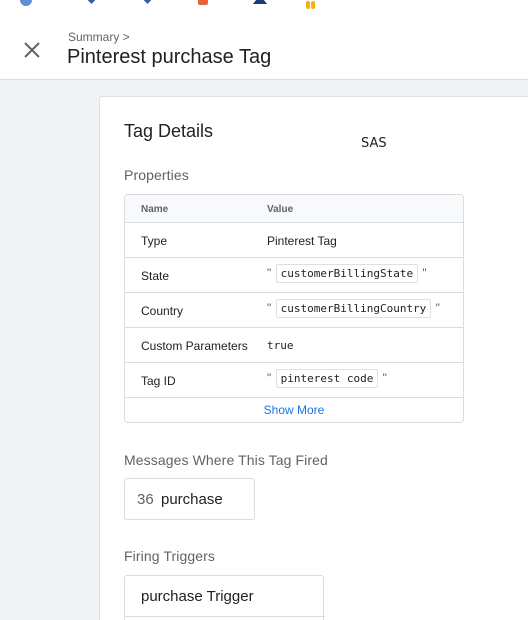 This screenshot has width=528, height=620. I want to click on table-row: Tag ID " pinterest code ", so click(294, 380).